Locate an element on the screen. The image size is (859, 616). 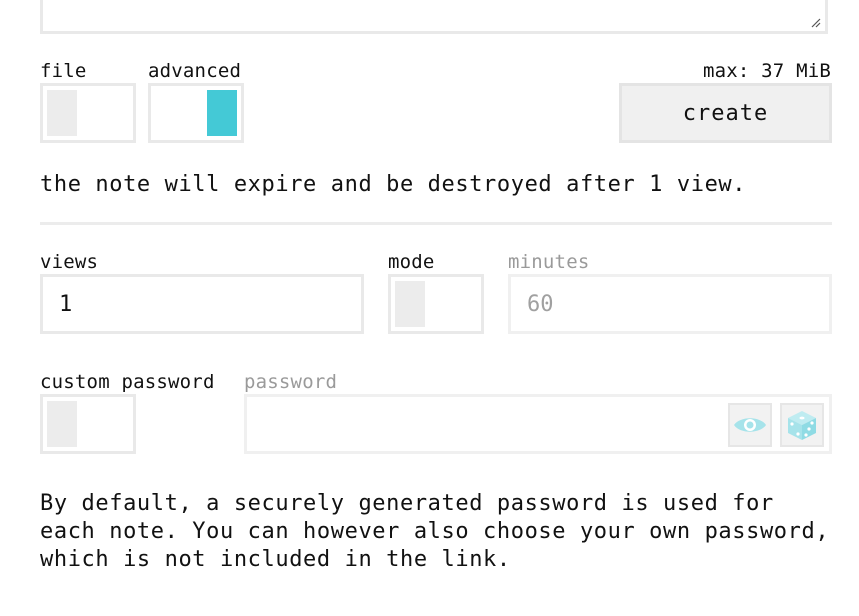
mode-toggle-knob is located at coordinates (410, 304).